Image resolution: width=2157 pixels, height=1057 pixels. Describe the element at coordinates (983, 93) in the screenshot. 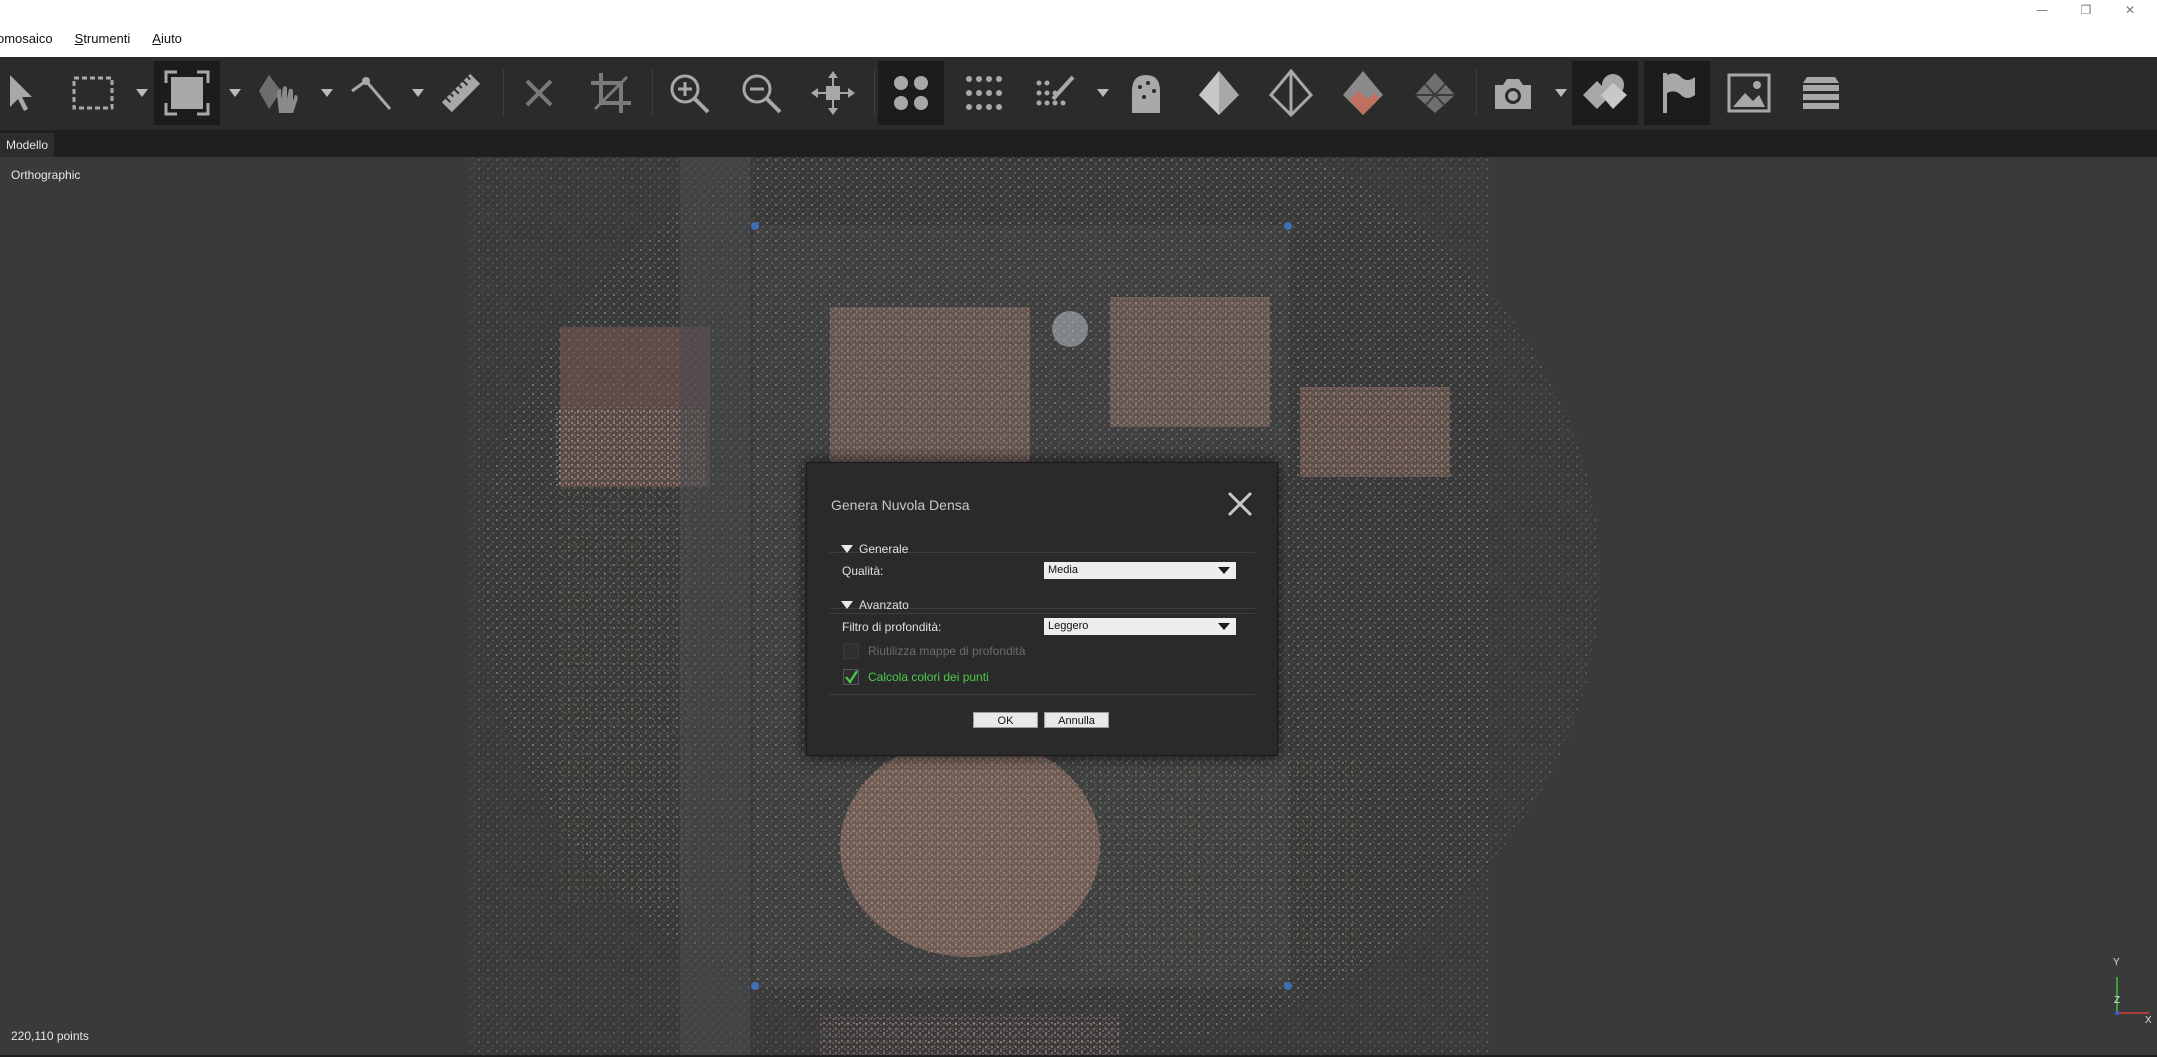

I see `sparse-points-icon` at that location.